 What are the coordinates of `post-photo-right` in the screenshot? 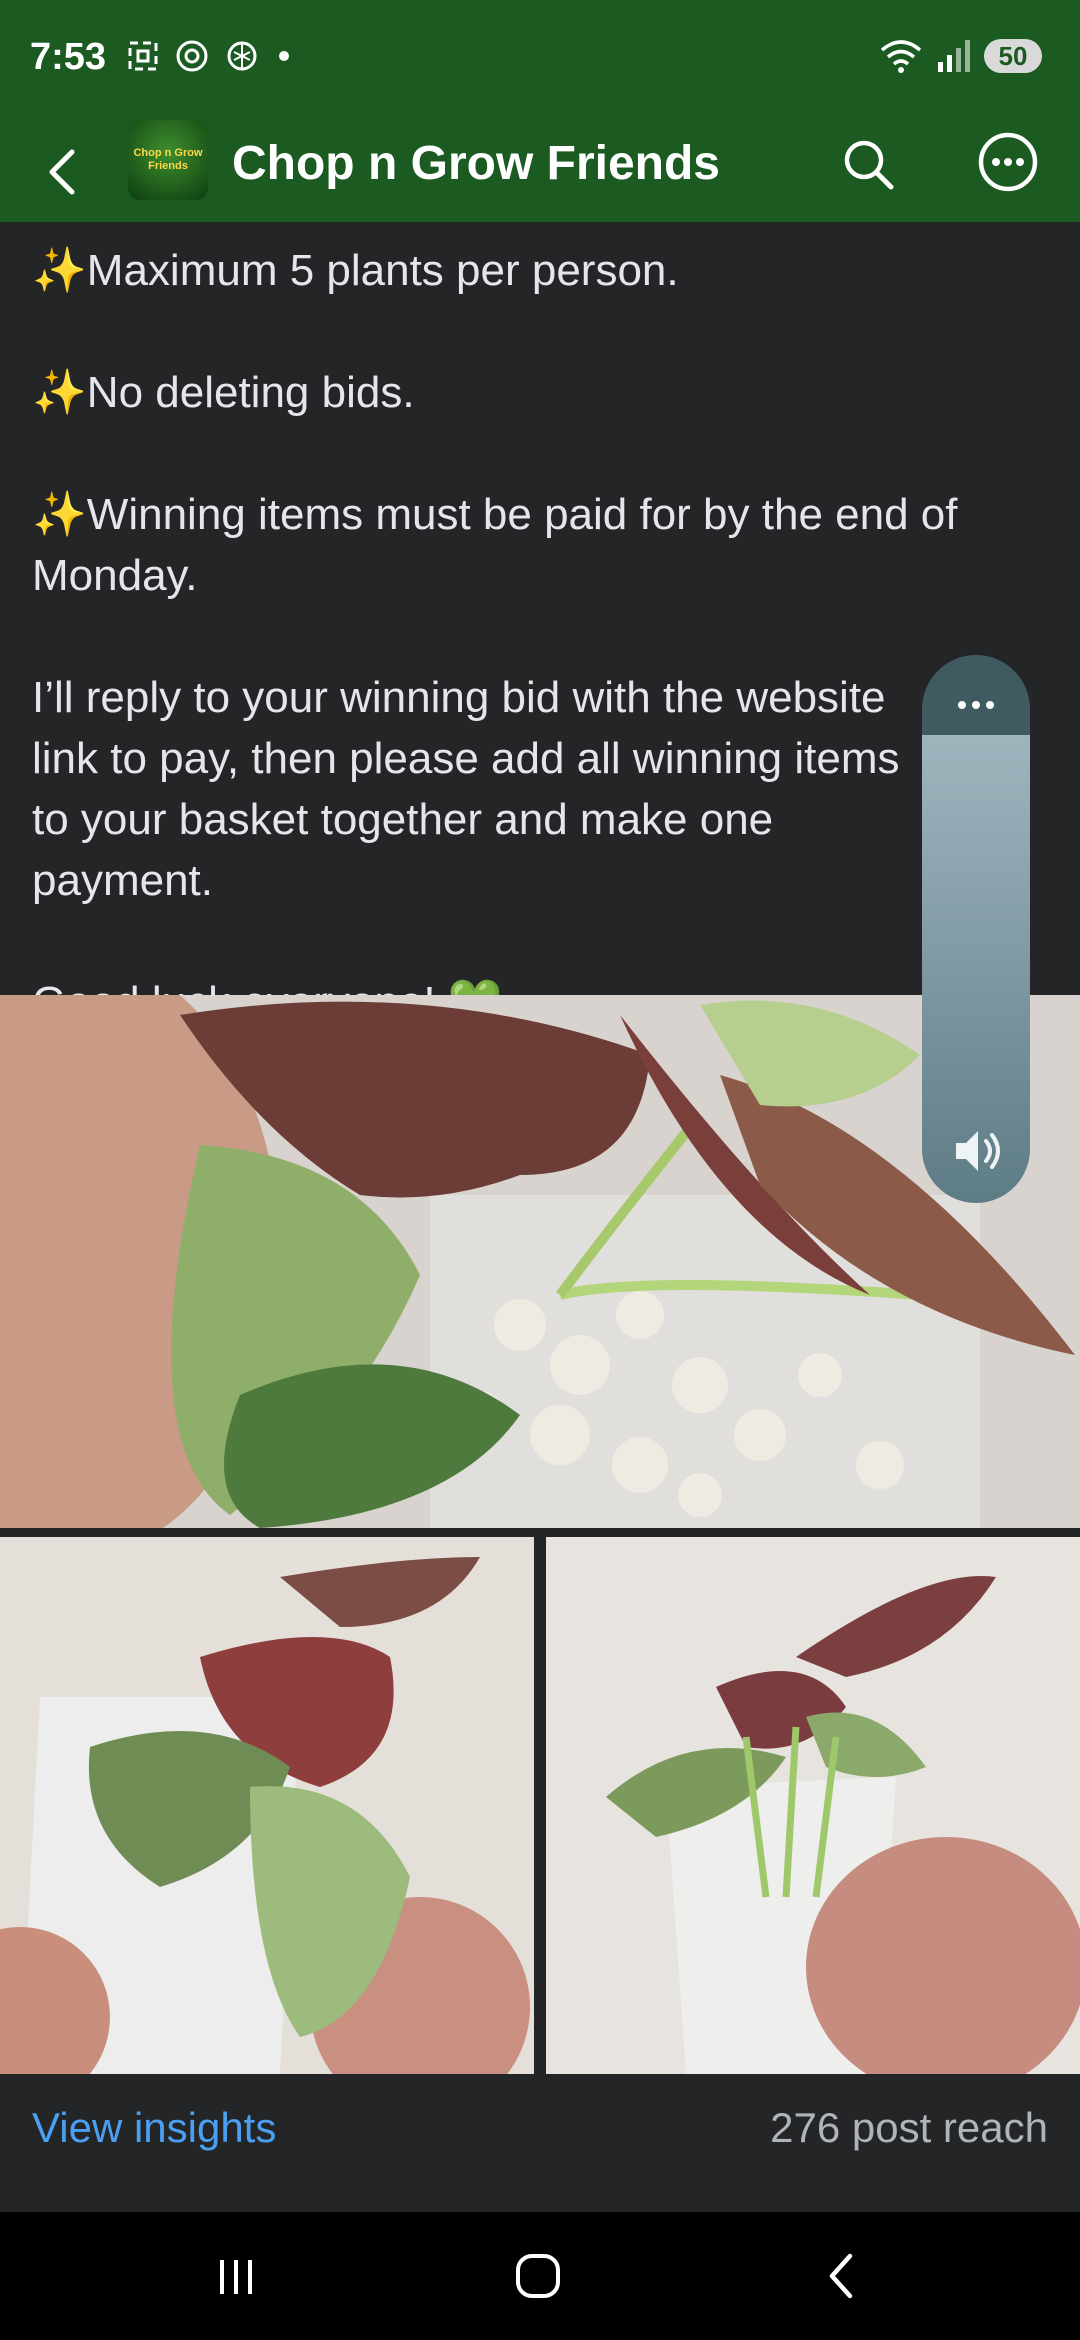 It's located at (813, 1805).